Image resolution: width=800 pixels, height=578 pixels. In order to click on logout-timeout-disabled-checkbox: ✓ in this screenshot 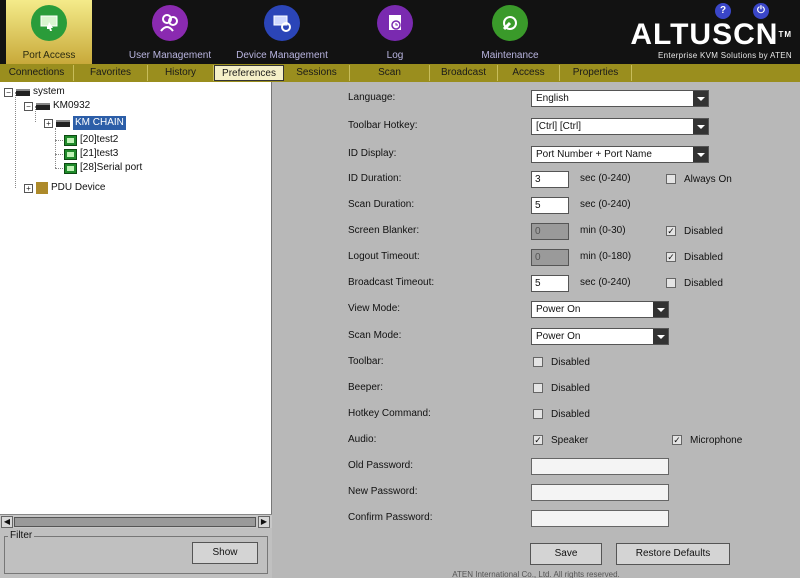, I will do `click(671, 257)`.